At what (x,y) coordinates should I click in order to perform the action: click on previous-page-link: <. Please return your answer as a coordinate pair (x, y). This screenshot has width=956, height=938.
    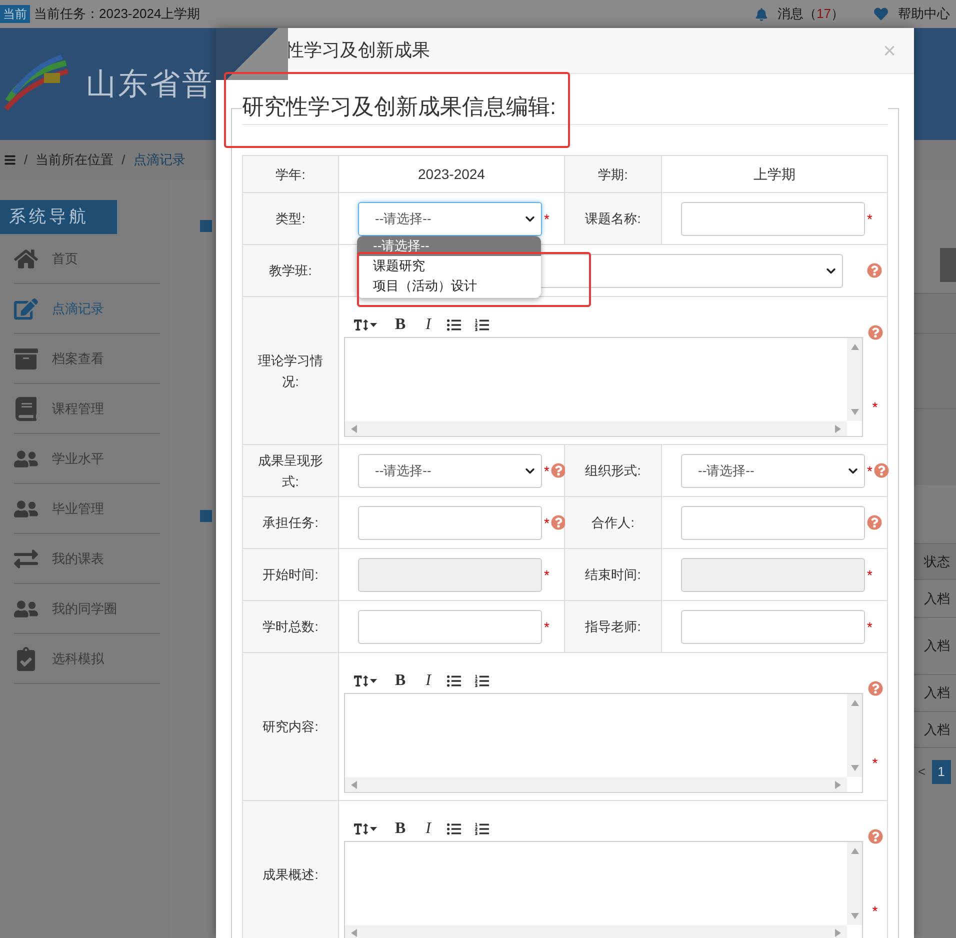
    Looking at the image, I should click on (922, 772).